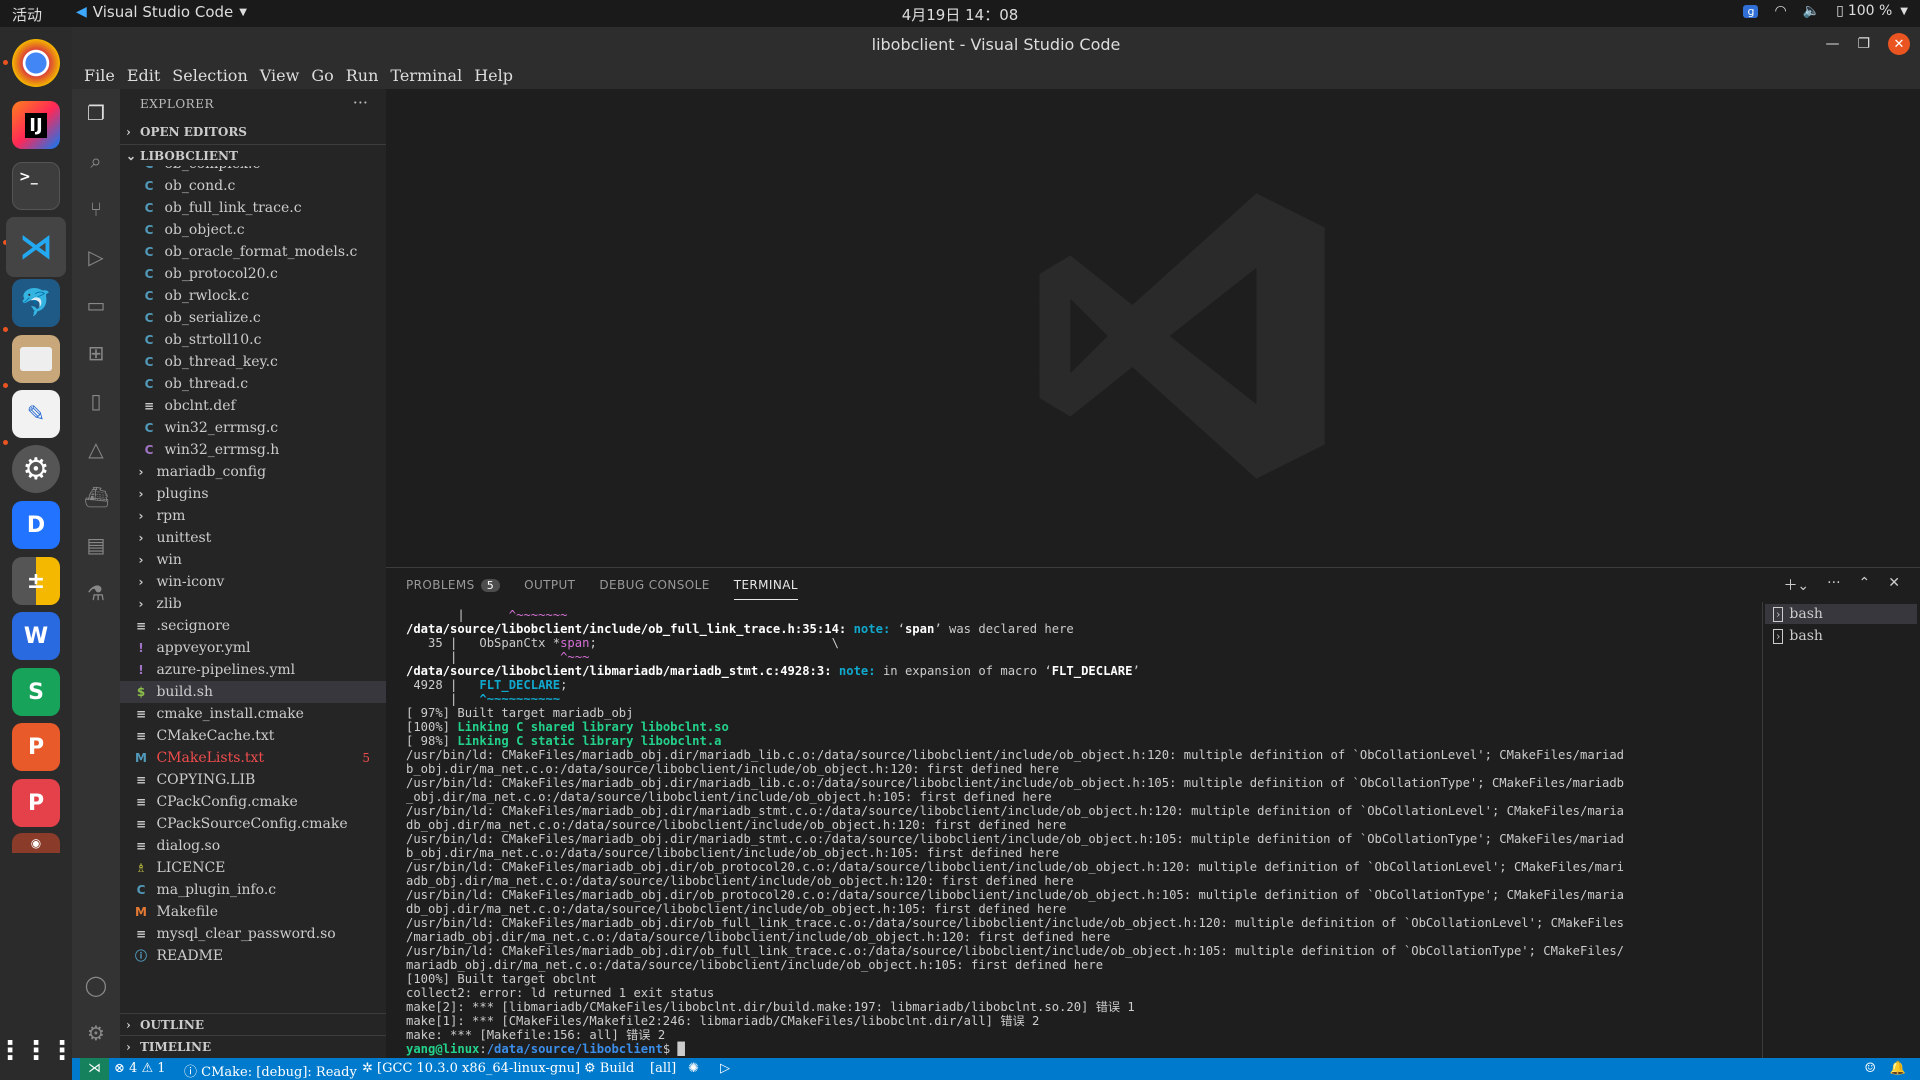  Describe the element at coordinates (471, 1068) in the screenshot. I see `cmake-kit: ✲ [GCC 10.3.0 x86_64-linux-gnu]` at that location.